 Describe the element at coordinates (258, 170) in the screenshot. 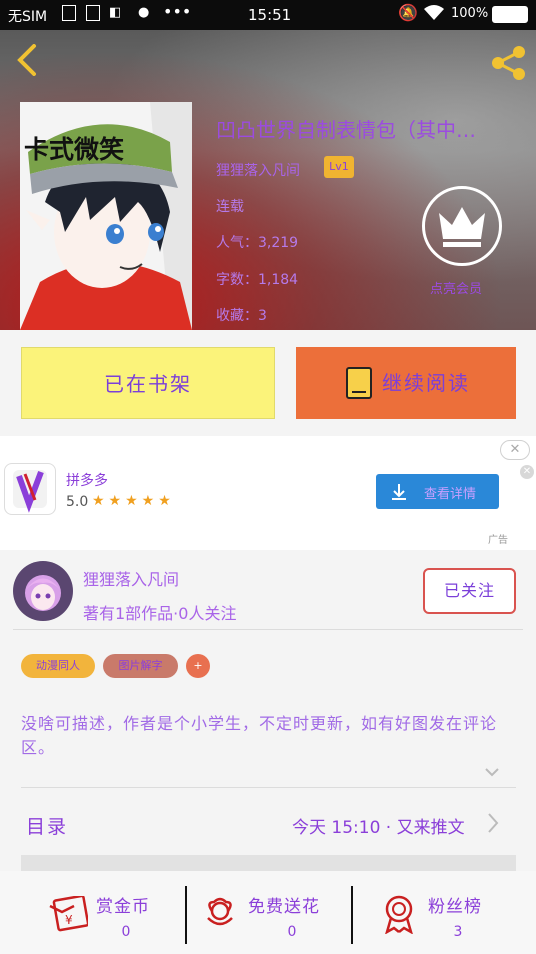

I see `author-link: 狸狸落入凡间` at that location.